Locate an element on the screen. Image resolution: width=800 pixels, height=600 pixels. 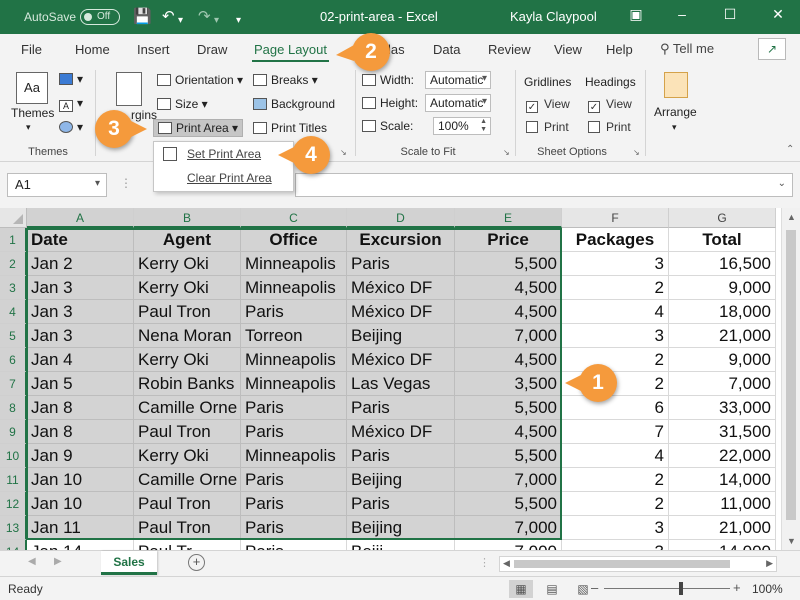
table-header-cell: Date is located at coordinates (80, 240).